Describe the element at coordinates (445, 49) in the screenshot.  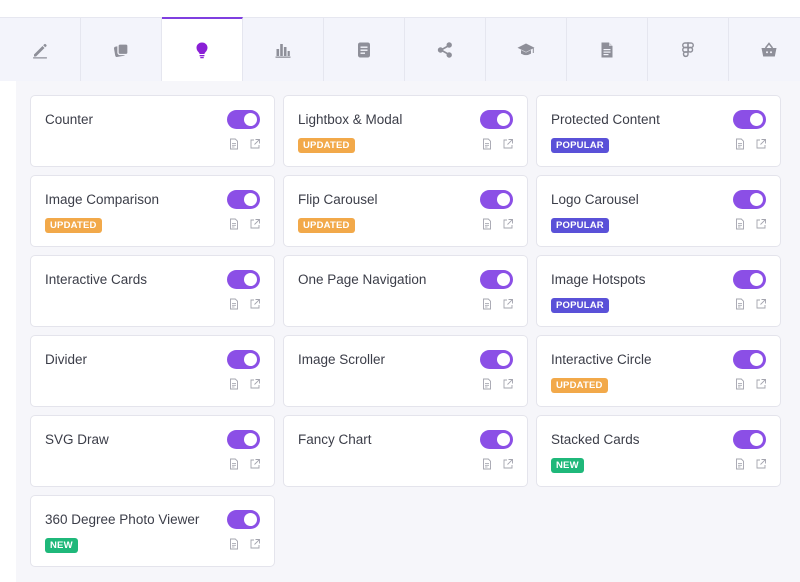
I see `tab-share` at that location.